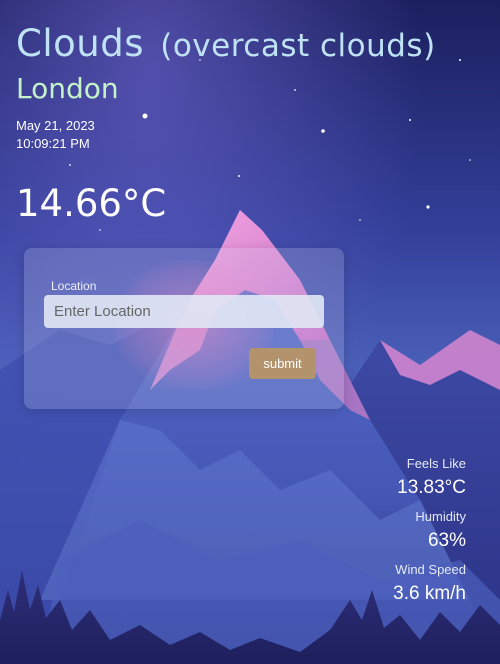  Describe the element at coordinates (440, 516) in the screenshot. I see `humidity-label: Humidity` at that location.